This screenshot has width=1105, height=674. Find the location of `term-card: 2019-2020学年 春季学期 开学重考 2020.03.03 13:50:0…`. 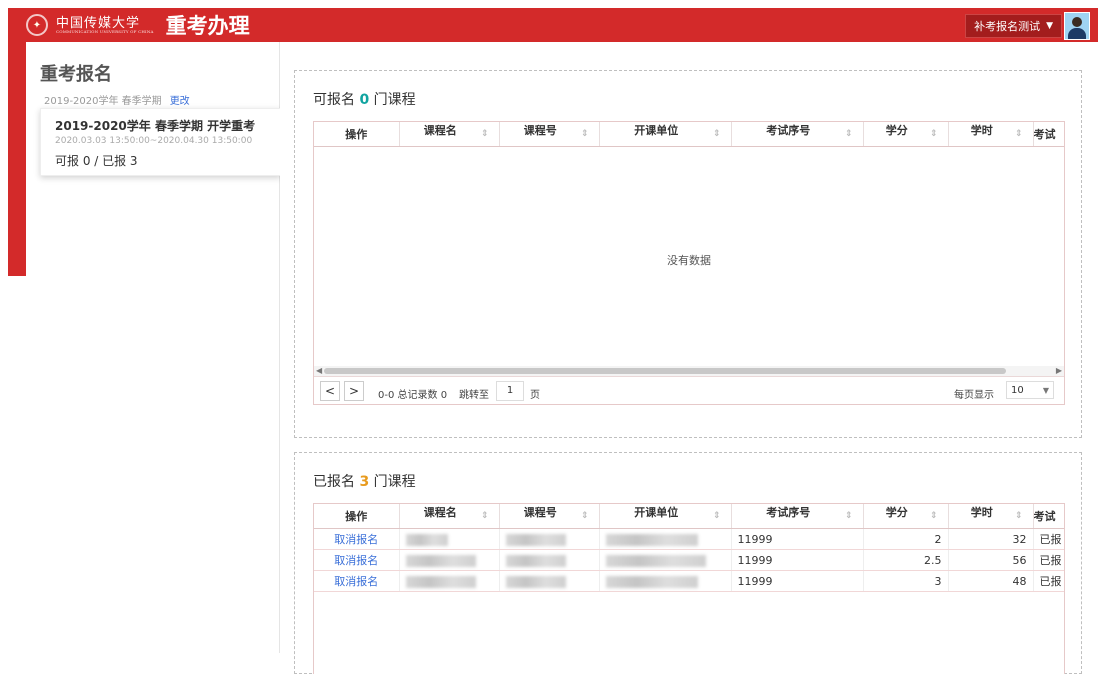

term-card: 2019-2020学年 春季学期 开学重考 2020.03.03 13:50:0… is located at coordinates (160, 142).